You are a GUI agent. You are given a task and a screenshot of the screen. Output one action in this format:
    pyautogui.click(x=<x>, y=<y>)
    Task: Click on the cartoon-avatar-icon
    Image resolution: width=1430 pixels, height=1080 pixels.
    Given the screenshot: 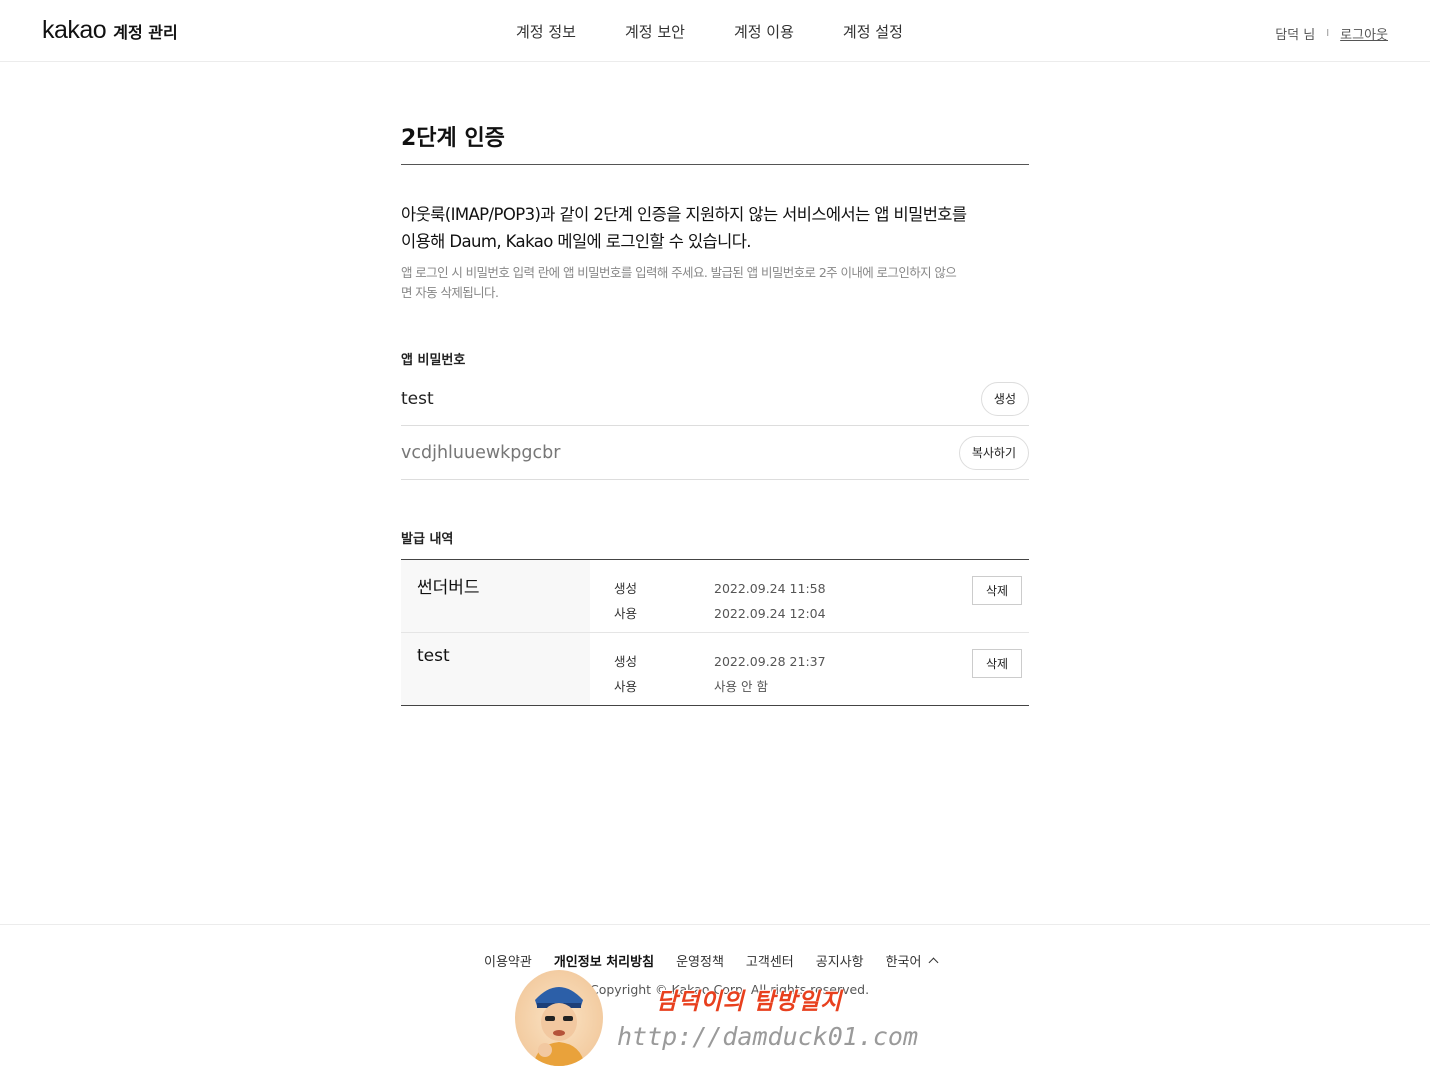 What is the action you would take?
    pyautogui.click(x=559, y=1018)
    